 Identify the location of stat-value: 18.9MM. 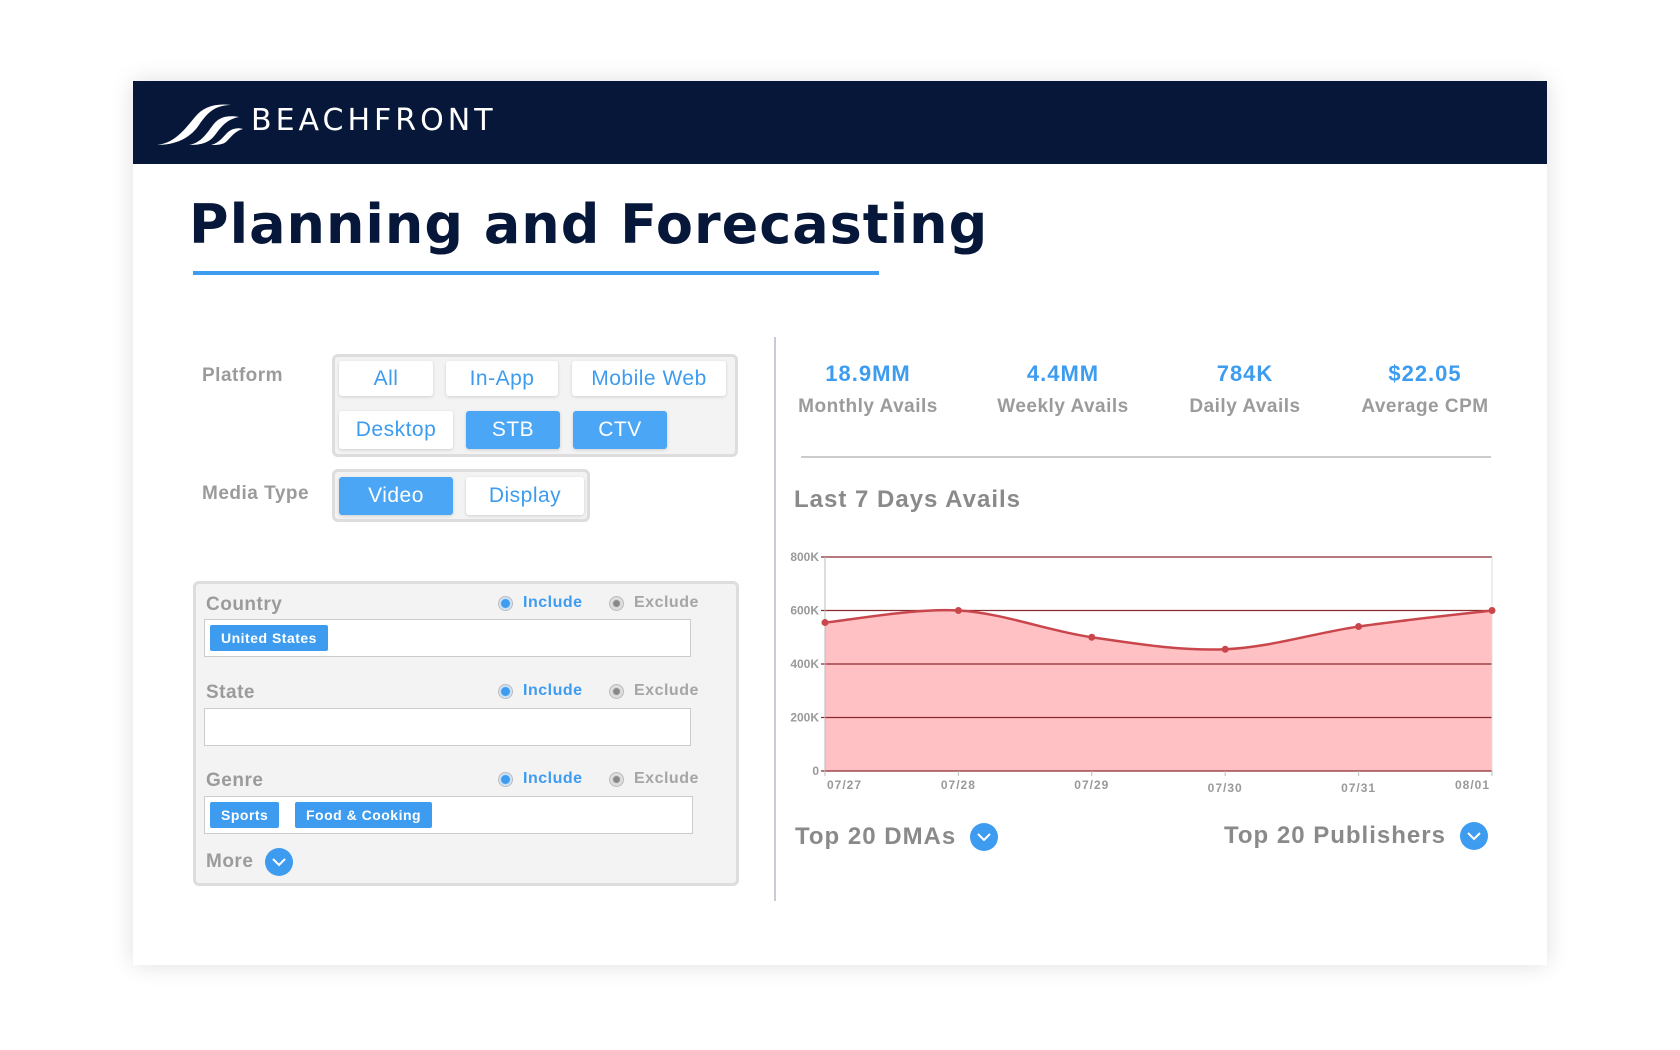
(868, 373).